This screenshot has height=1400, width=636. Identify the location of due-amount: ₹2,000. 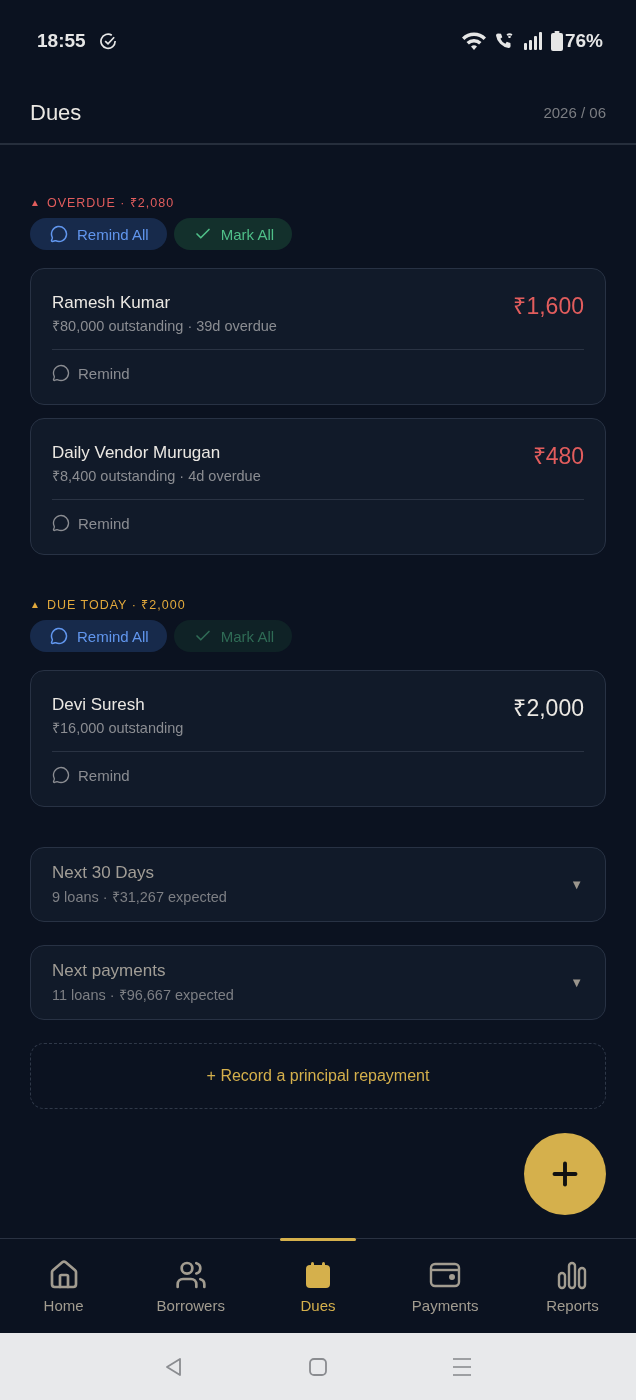
(548, 708).